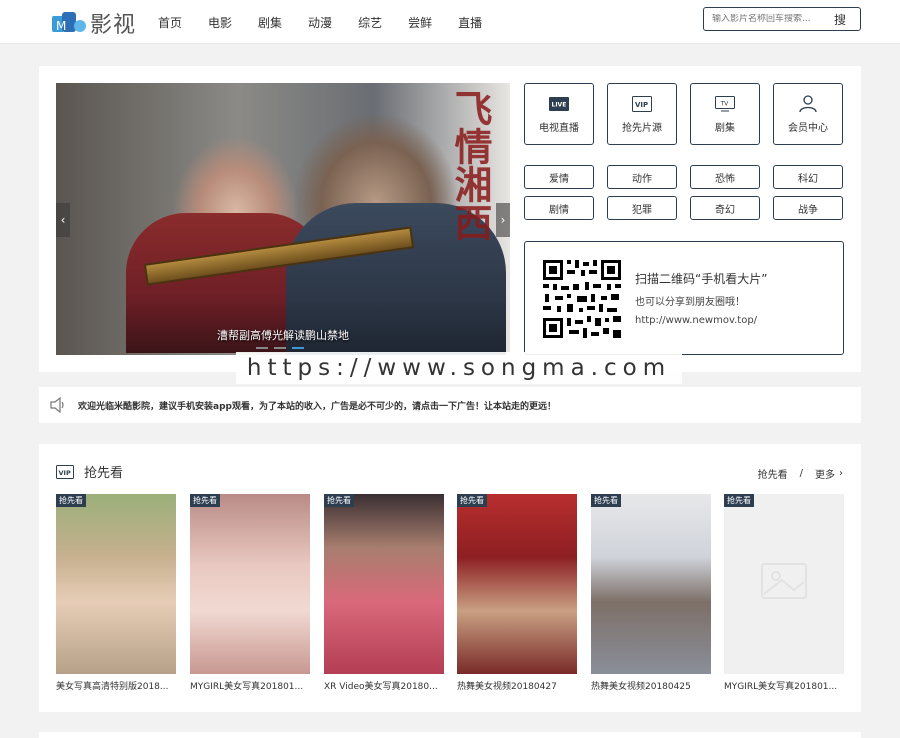 The height and width of the screenshot is (738, 900). What do you see at coordinates (784, 581) in the screenshot?
I see `image-placeholder-icon` at bounding box center [784, 581].